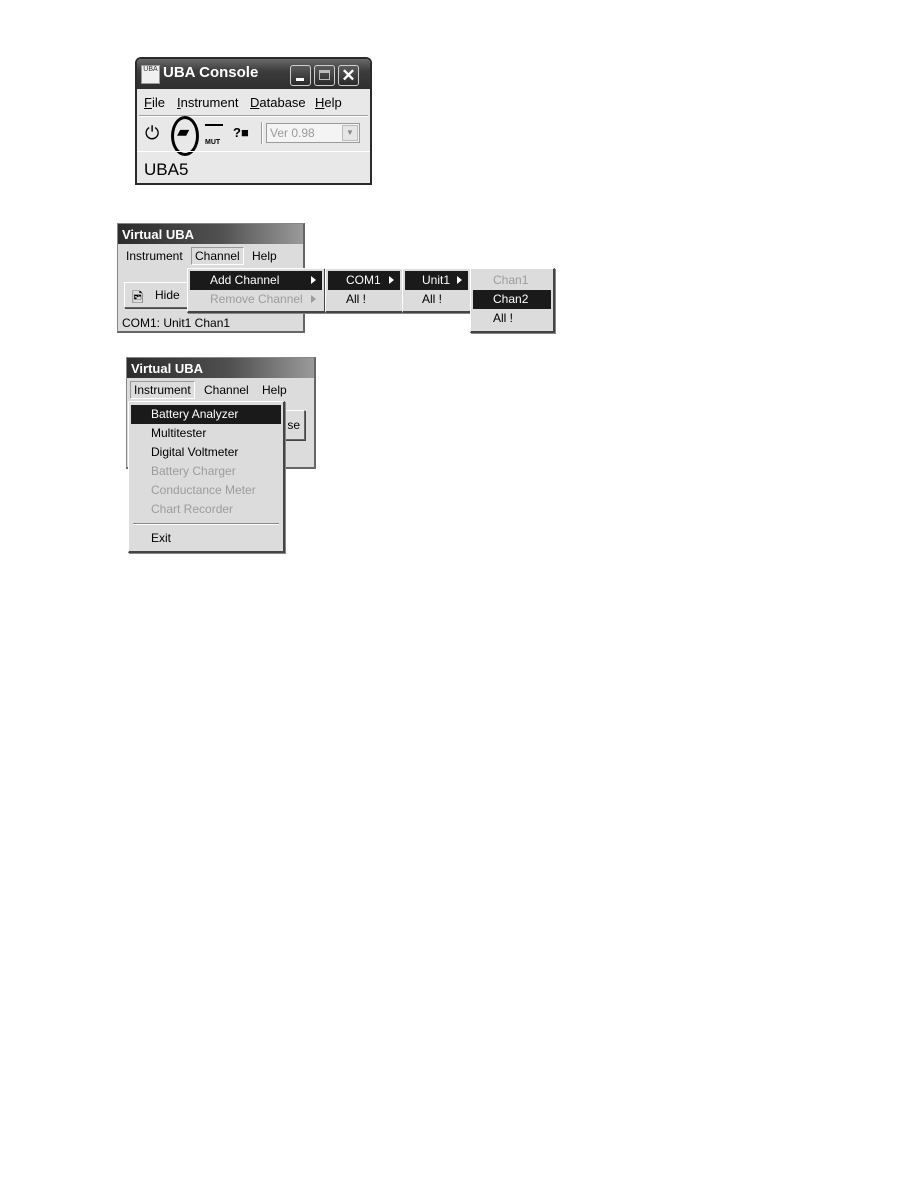  I want to click on menu-item-com1: COM1, so click(364, 280).